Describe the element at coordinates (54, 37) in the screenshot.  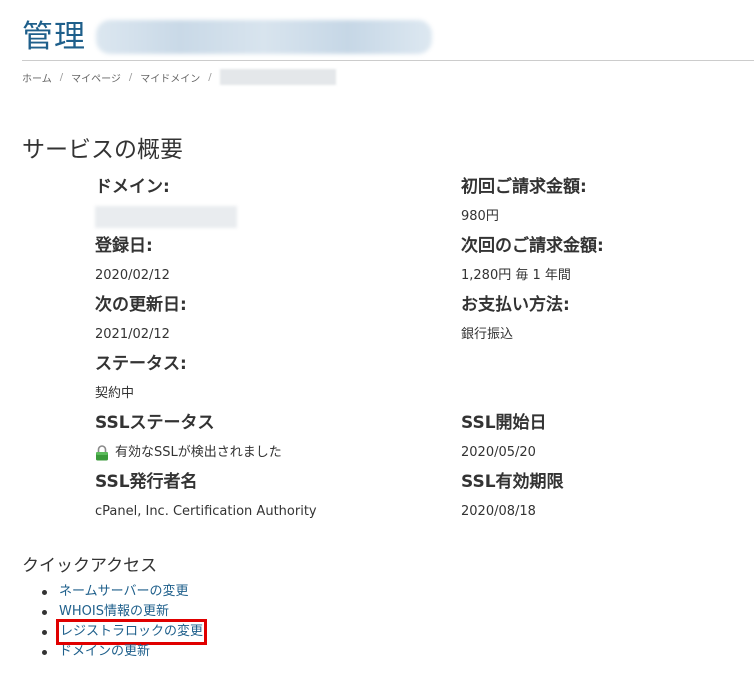
I see `page-title: 管理` at that location.